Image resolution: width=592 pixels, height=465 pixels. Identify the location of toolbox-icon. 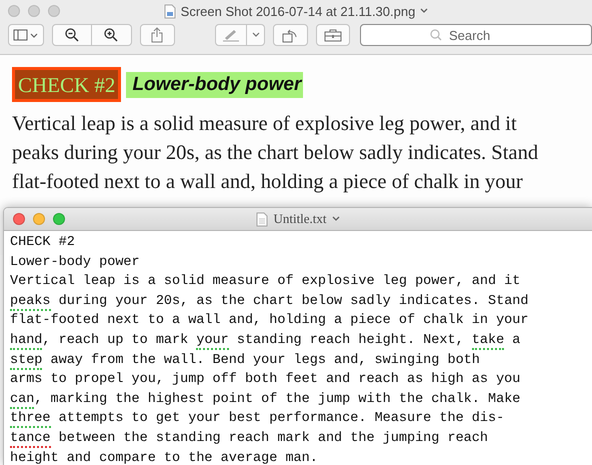
(333, 35).